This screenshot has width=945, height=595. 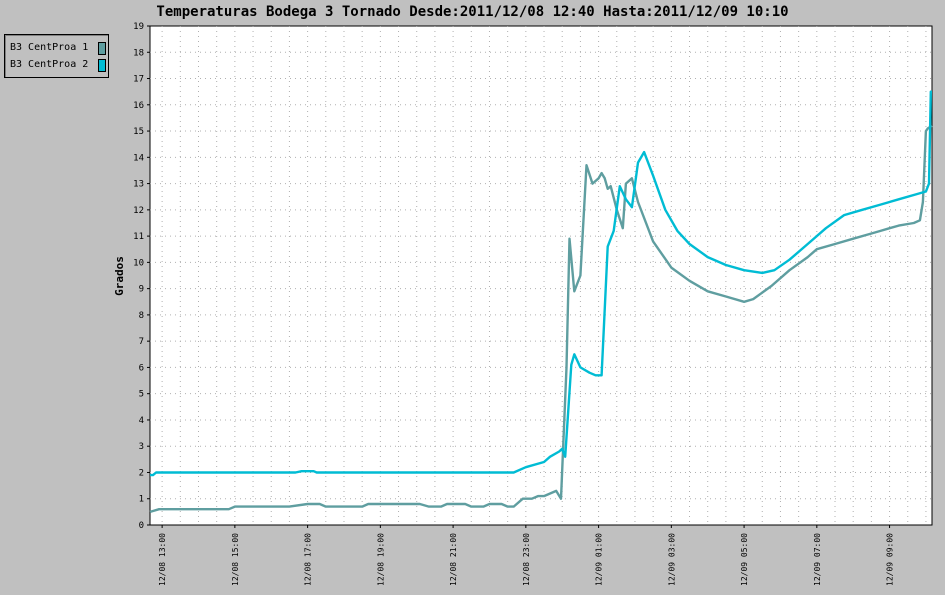 What do you see at coordinates (141, 500) in the screenshot?
I see `y-tick-label: 1` at bounding box center [141, 500].